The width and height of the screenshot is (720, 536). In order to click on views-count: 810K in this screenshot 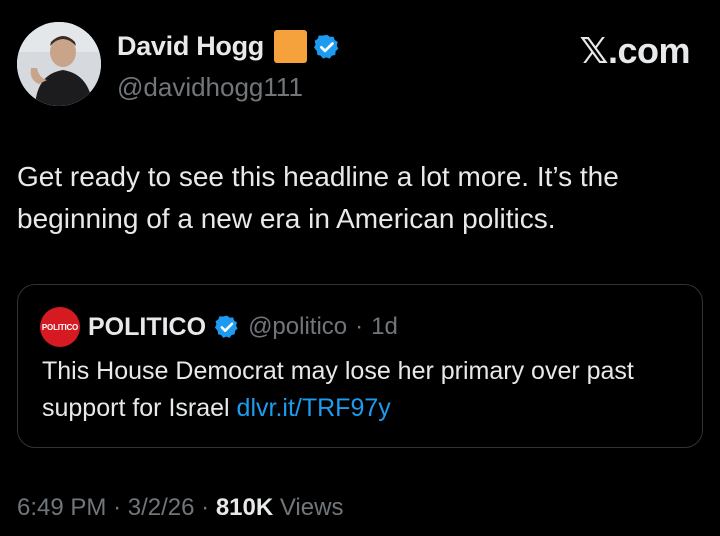, I will do `click(244, 507)`.